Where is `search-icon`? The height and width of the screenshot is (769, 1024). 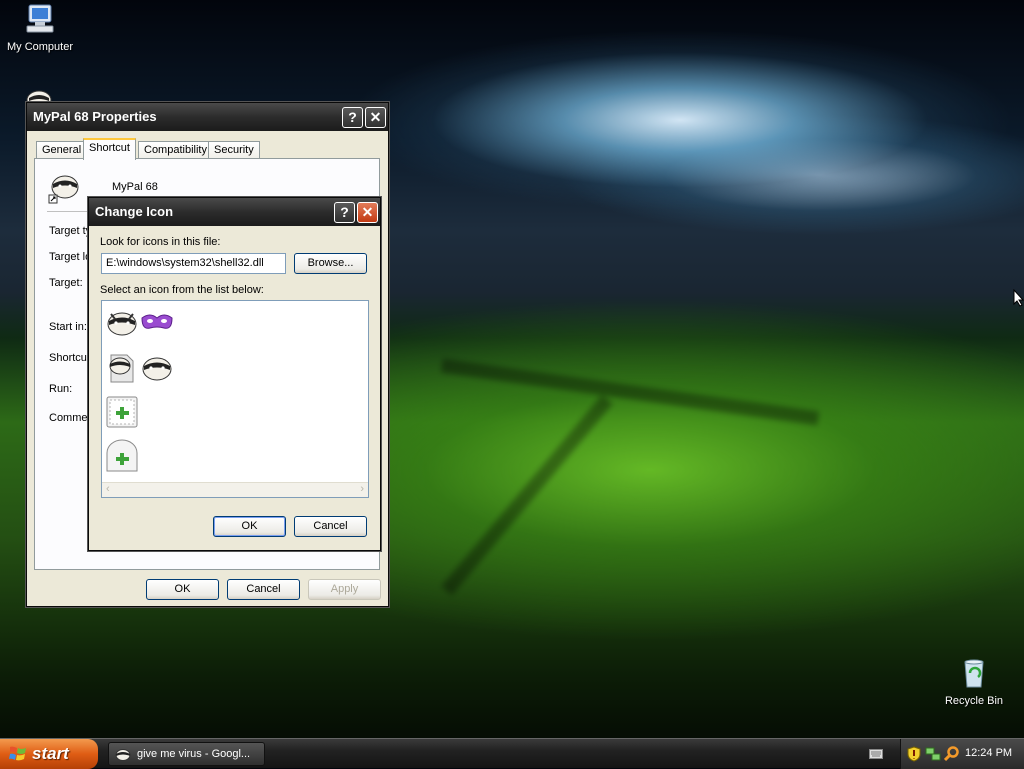 search-icon is located at coordinates (952, 754).